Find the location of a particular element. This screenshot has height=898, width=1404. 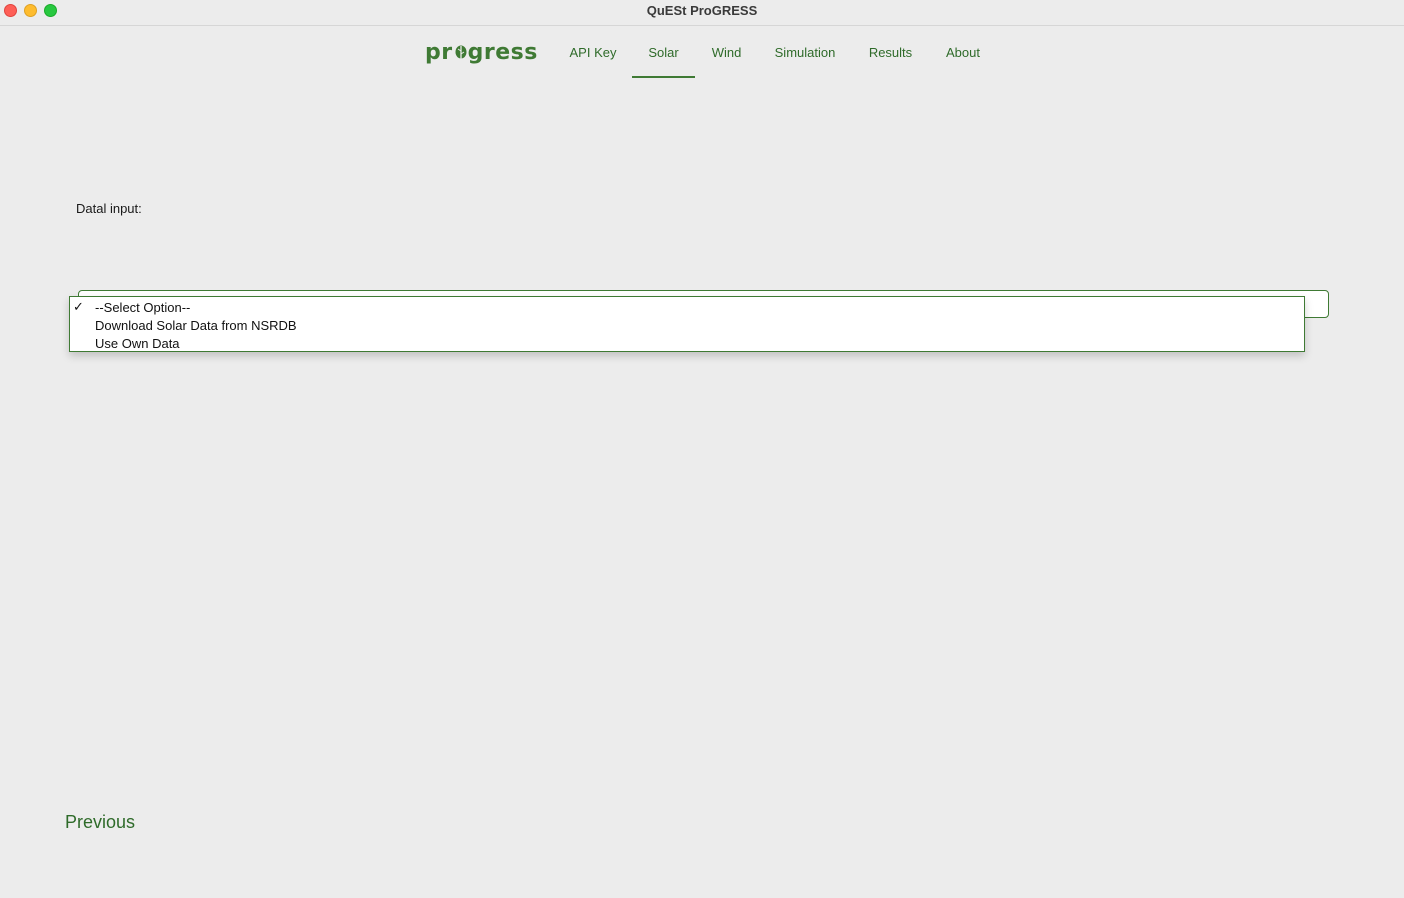

dropdown-option-download-nsrdb: Download Solar Data from NSRDB is located at coordinates (687, 325).